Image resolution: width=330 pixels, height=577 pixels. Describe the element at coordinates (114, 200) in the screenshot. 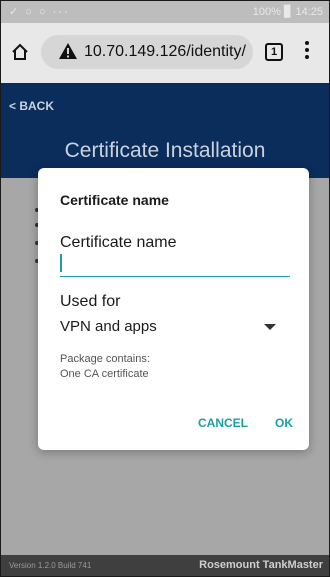

I see `dialog-title: Certificate name` at that location.